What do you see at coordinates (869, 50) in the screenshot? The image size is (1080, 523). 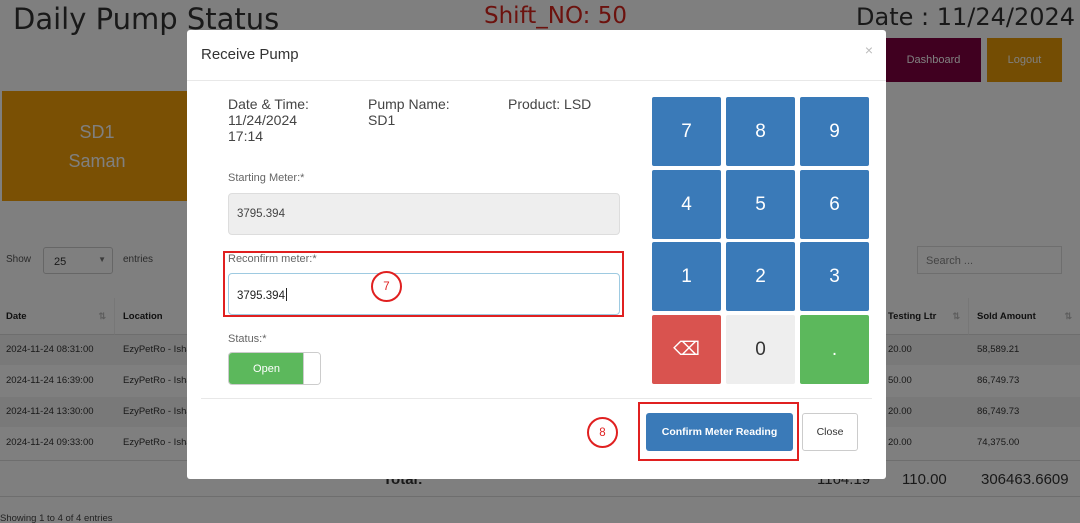 I see `close-icon: ×` at bounding box center [869, 50].